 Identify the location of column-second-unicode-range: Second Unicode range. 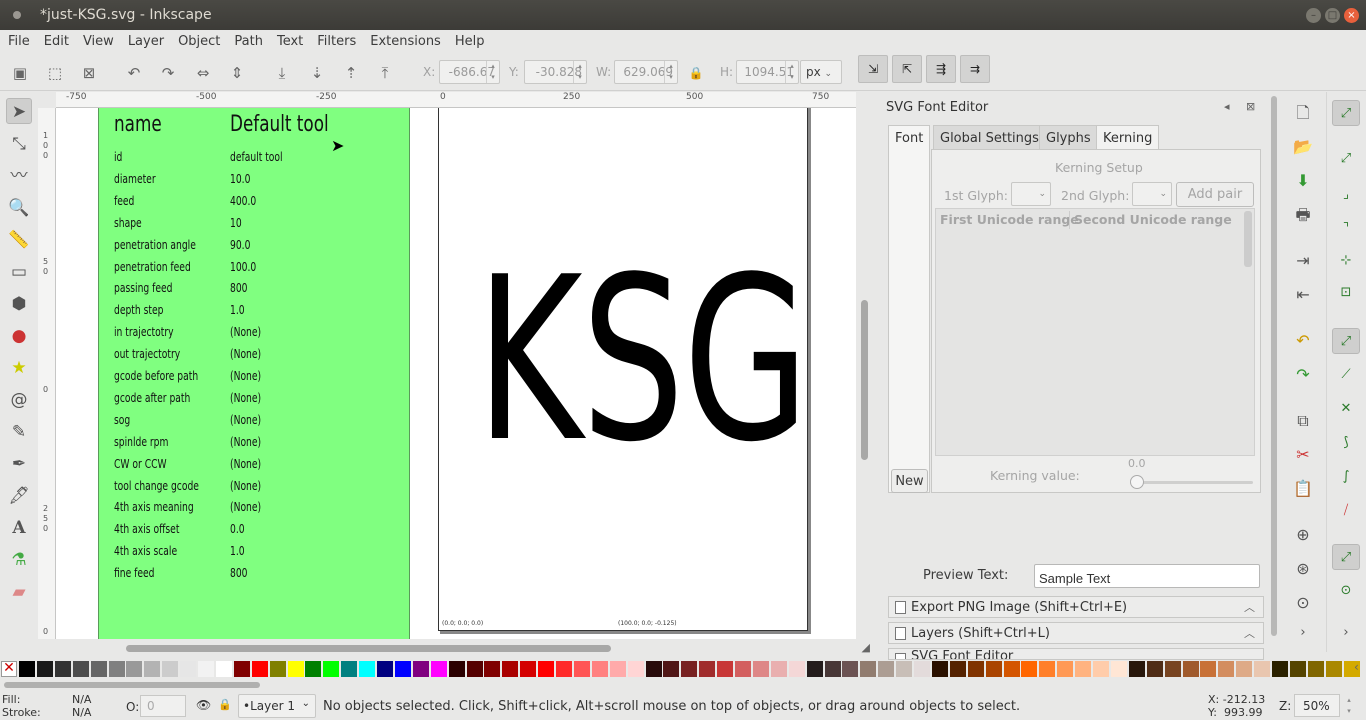
(1153, 219).